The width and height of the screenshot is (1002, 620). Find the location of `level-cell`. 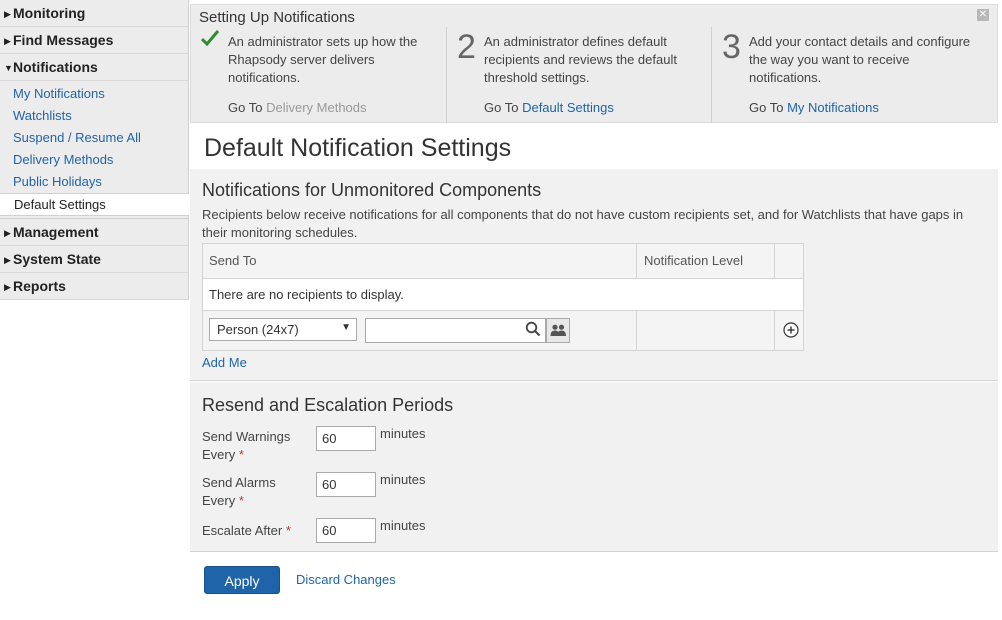

level-cell is located at coordinates (705, 330).